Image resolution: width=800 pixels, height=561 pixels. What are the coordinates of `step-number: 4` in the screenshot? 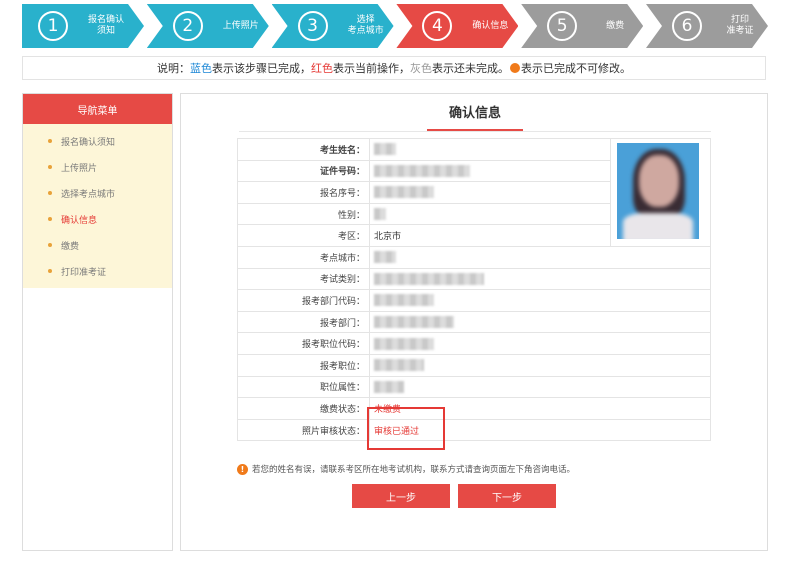 It's located at (437, 26).